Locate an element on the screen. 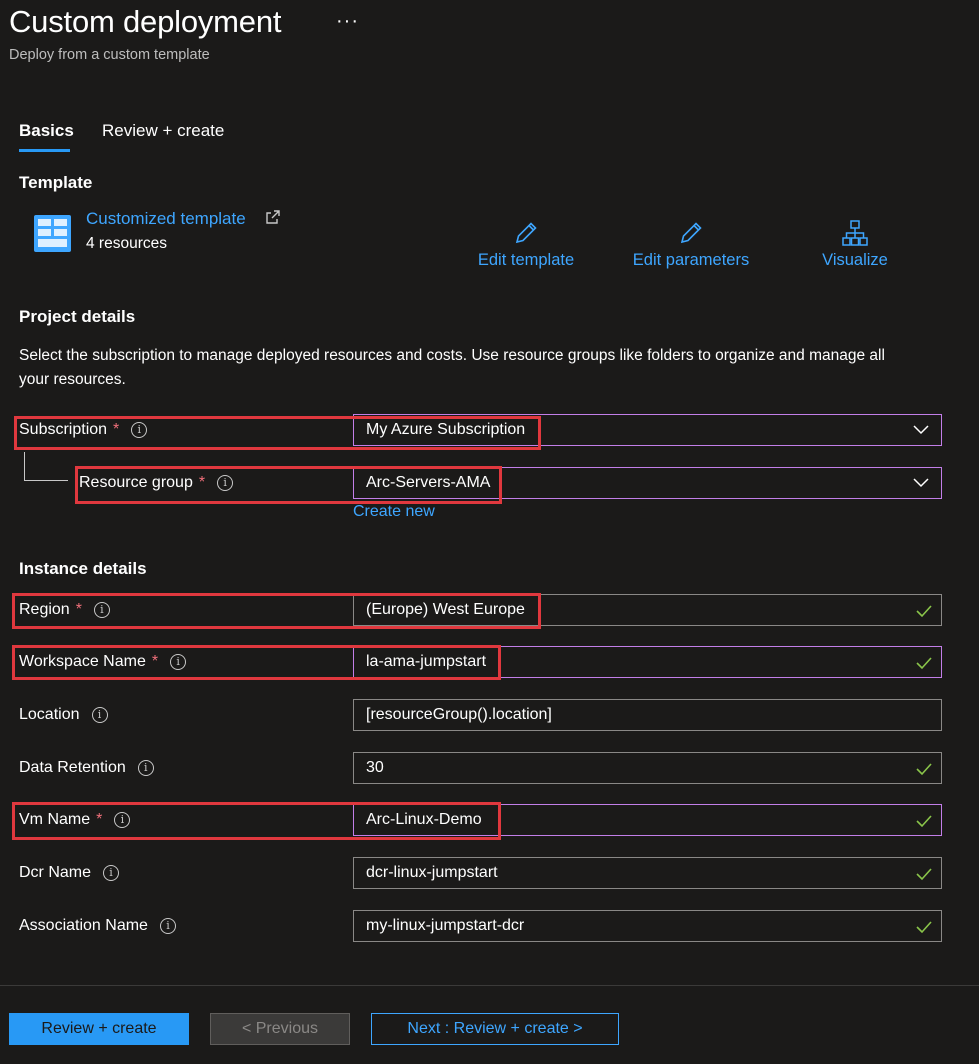 This screenshot has width=979, height=1064. visualize-label: Visualize is located at coordinates (855, 260).